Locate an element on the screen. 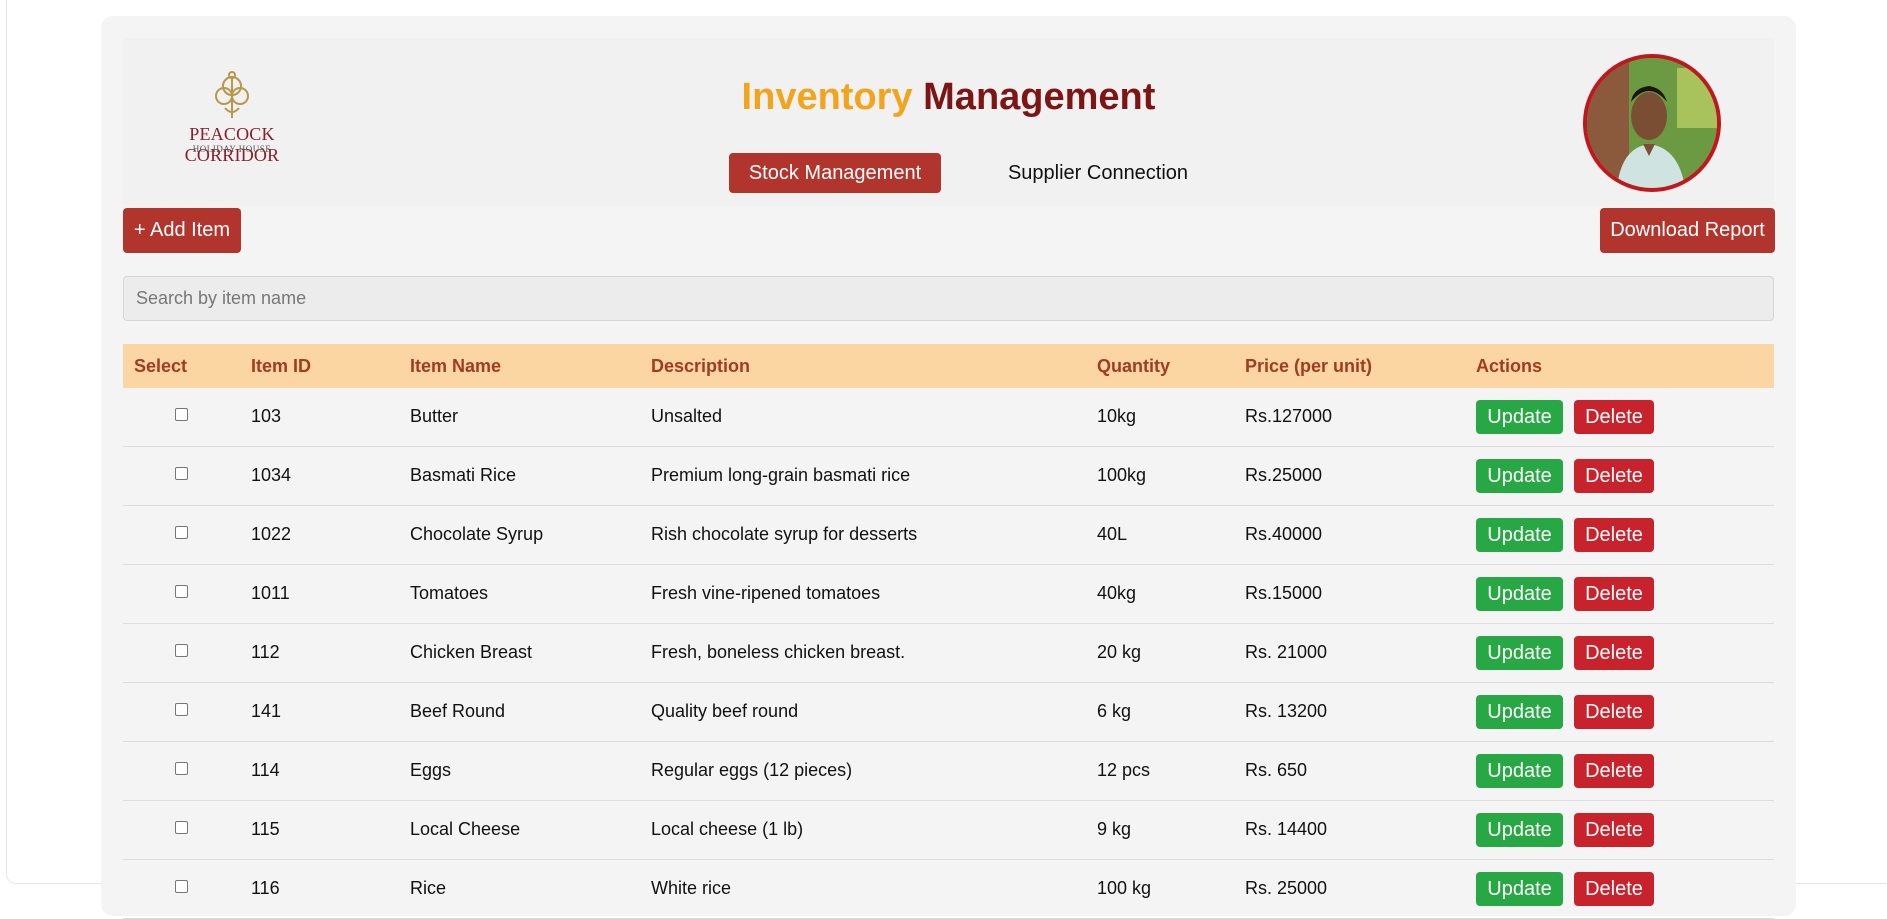  item-quantity: 40L is located at coordinates (1112, 534).